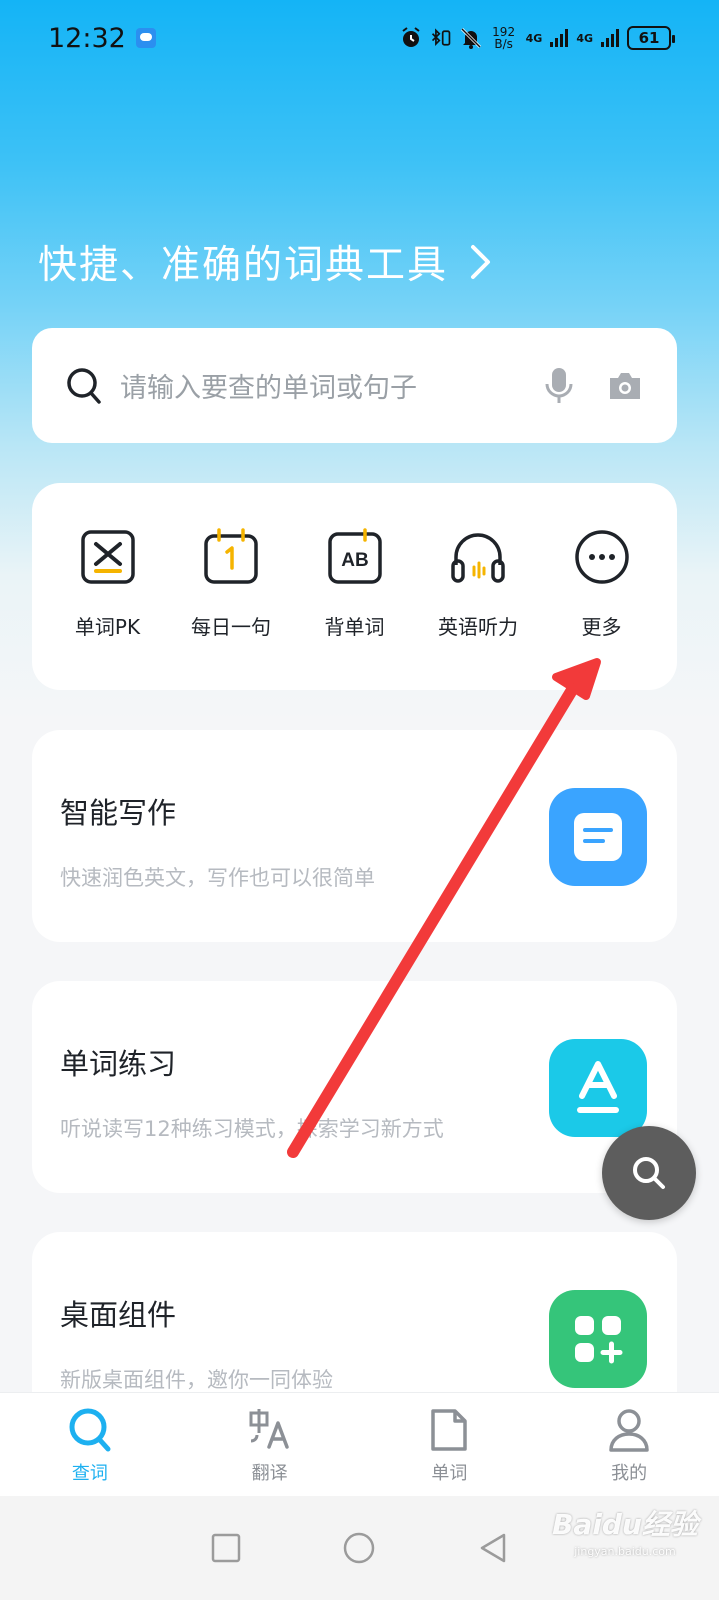  I want to click on mute-bell-icon, so click(471, 38).